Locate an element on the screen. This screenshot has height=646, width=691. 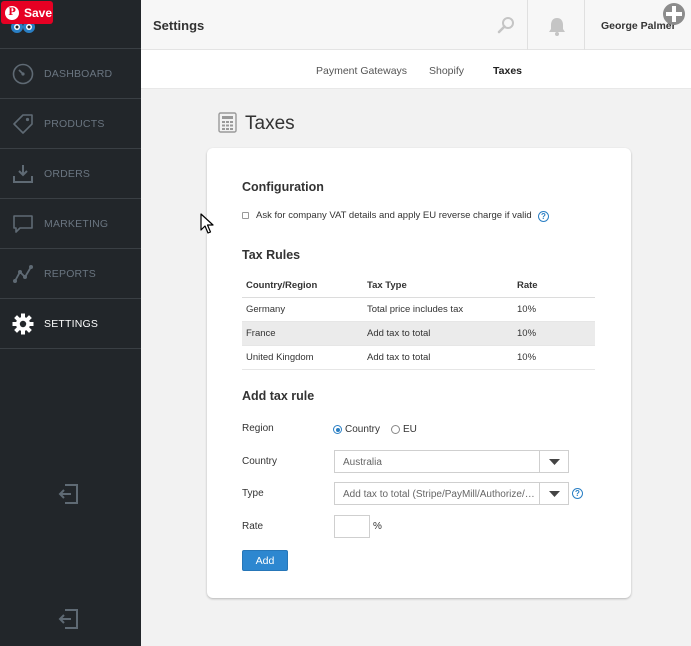
sidebar-item-label: REPORTS is located at coordinates (70, 273).